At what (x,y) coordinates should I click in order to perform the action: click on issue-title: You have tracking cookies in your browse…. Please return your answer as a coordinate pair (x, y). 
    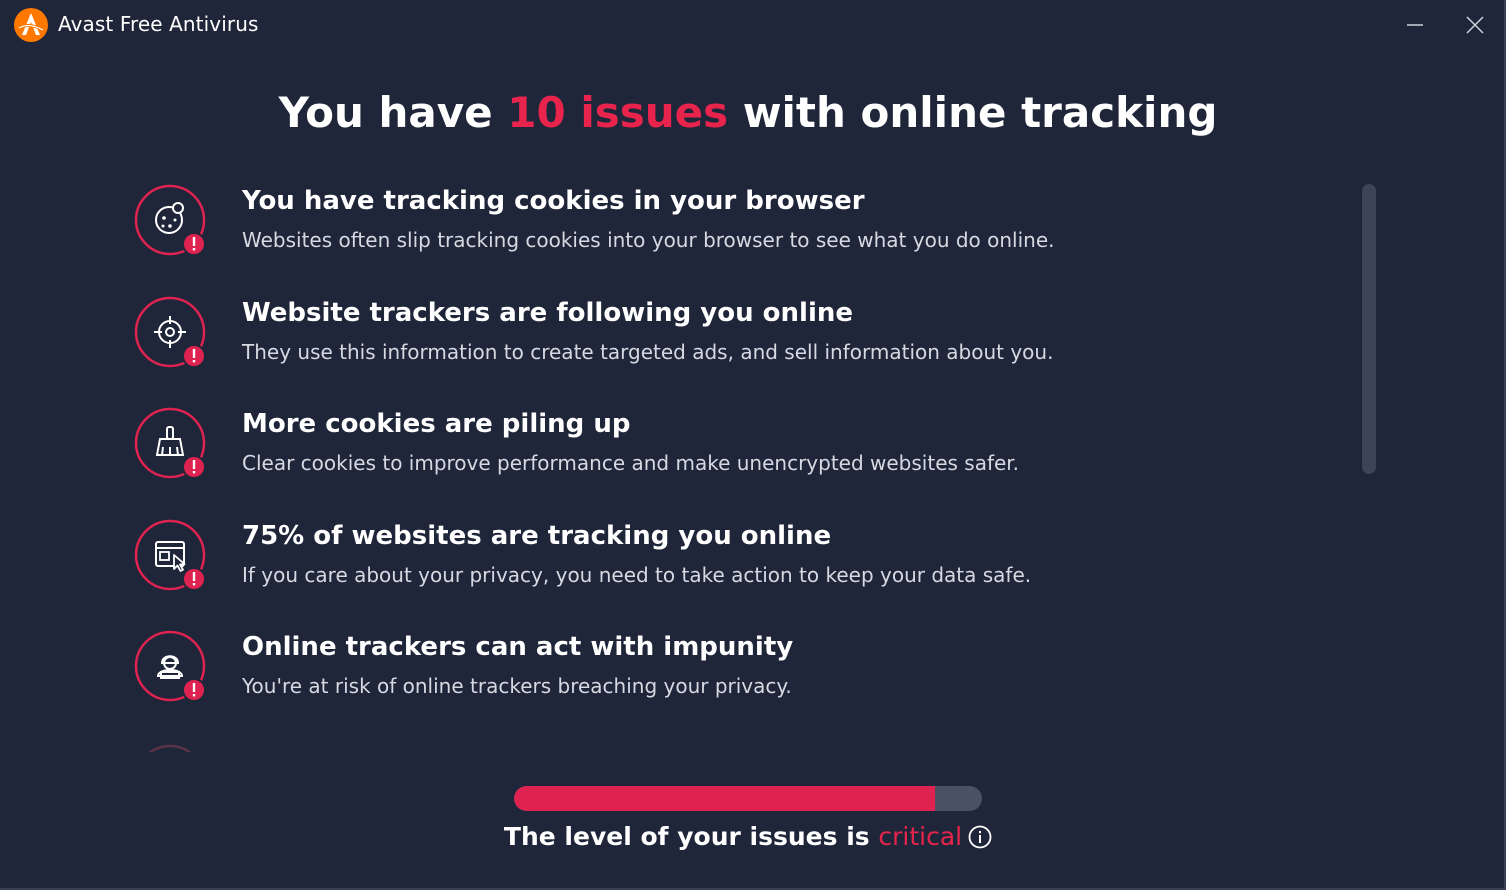
    Looking at the image, I should click on (553, 201).